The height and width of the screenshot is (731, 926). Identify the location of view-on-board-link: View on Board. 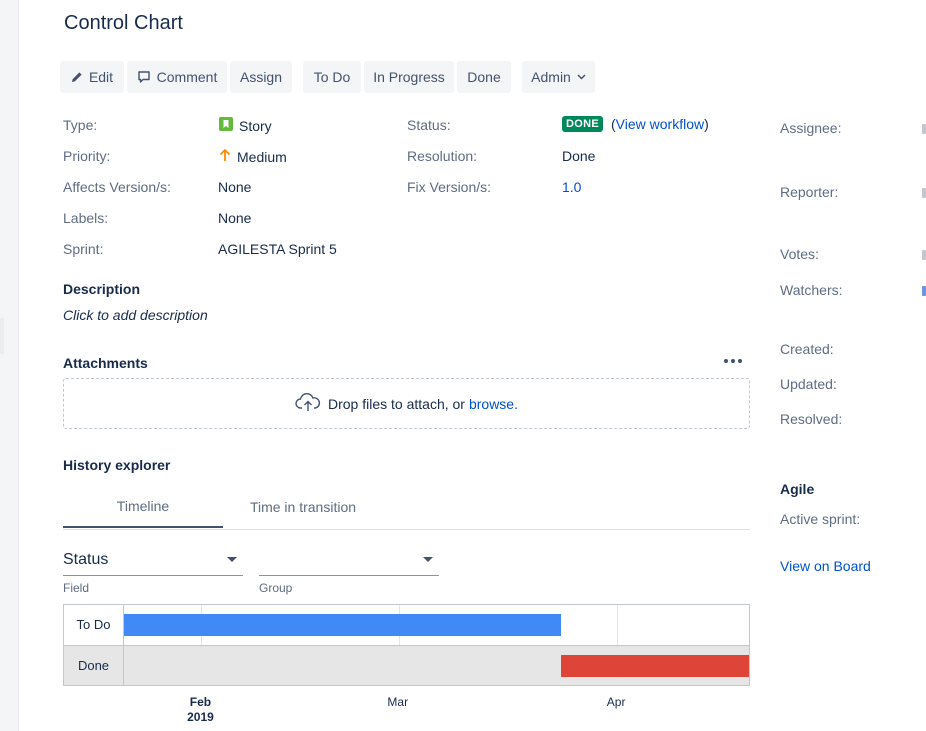
(825, 566).